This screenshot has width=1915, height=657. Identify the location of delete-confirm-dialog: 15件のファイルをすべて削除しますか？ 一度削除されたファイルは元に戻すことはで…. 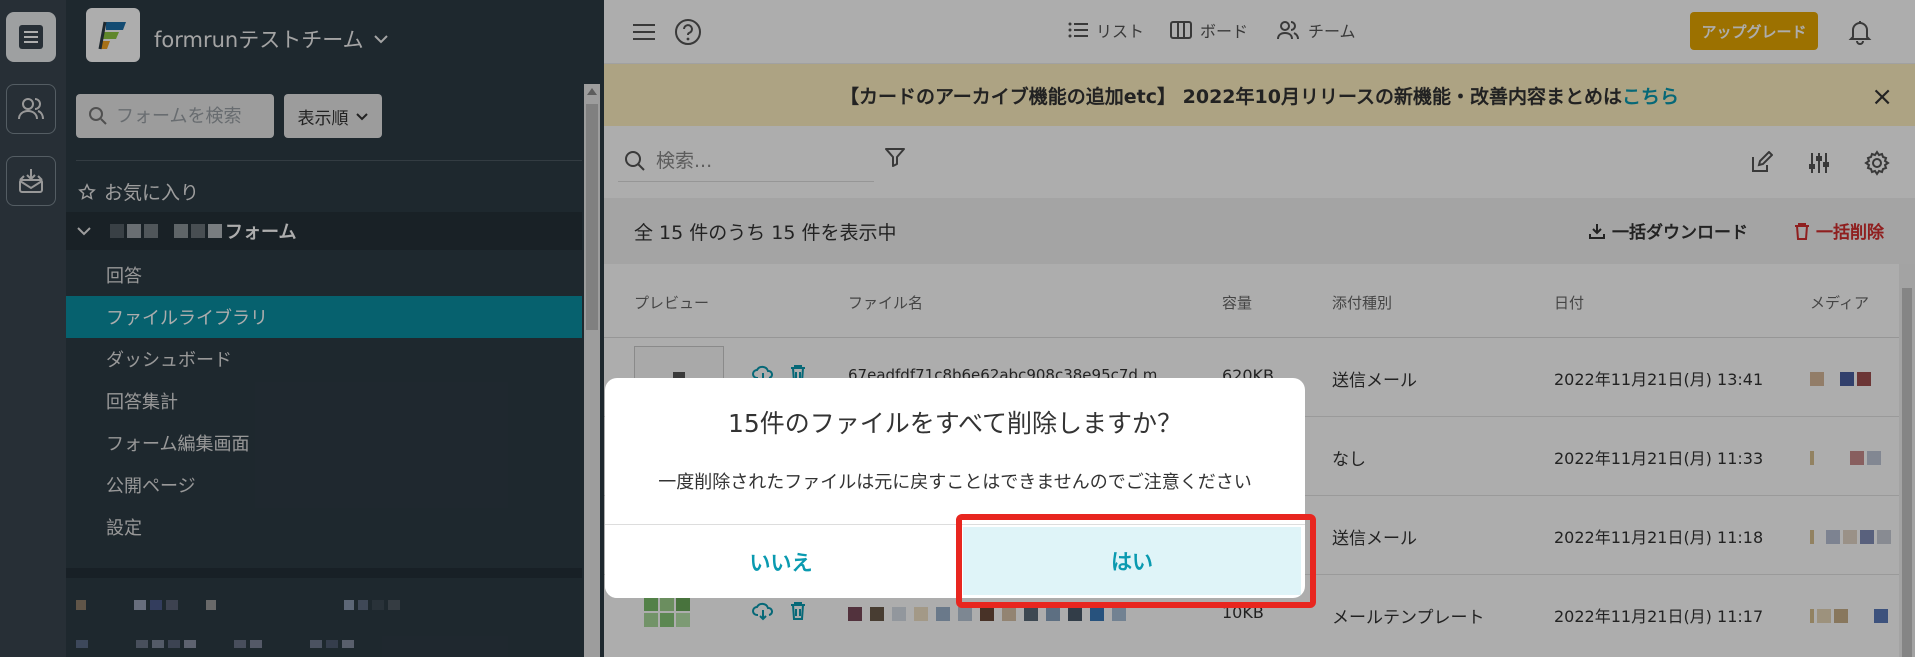
(955, 488).